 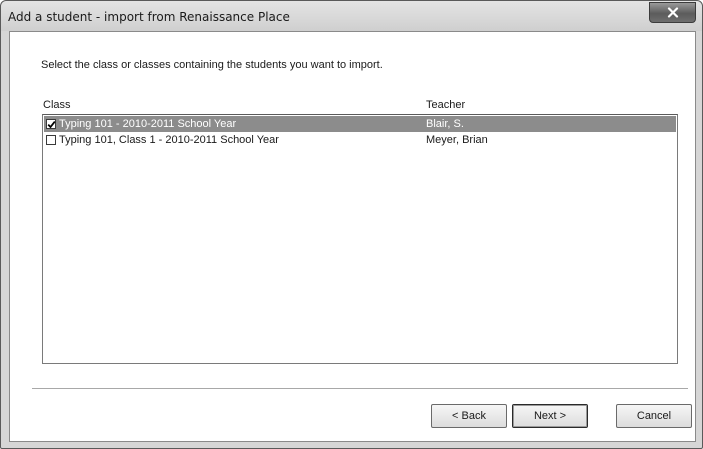 I want to click on next-button: Next >, so click(x=550, y=416).